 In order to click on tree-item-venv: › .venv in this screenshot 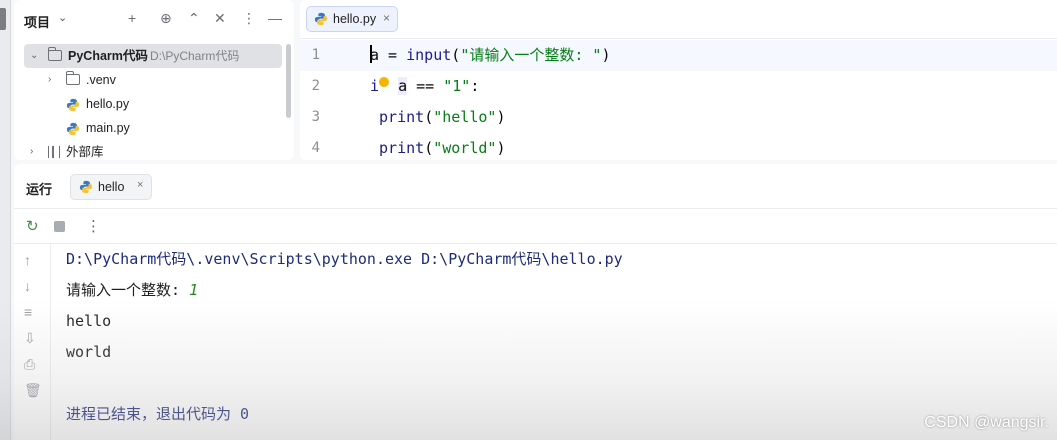, I will do `click(153, 80)`.